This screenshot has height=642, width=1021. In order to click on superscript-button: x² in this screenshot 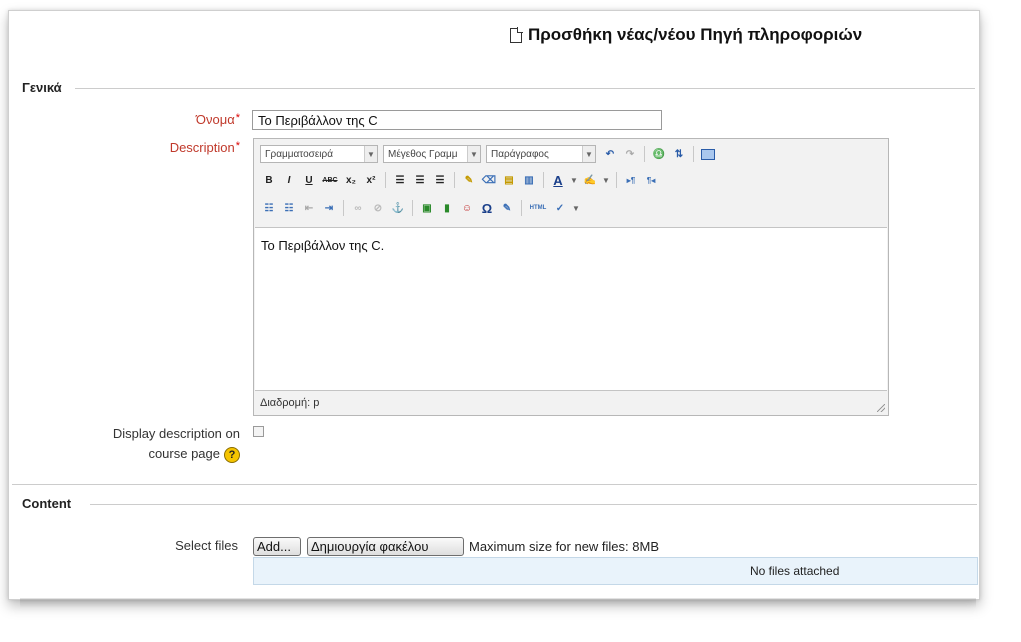, I will do `click(371, 180)`.